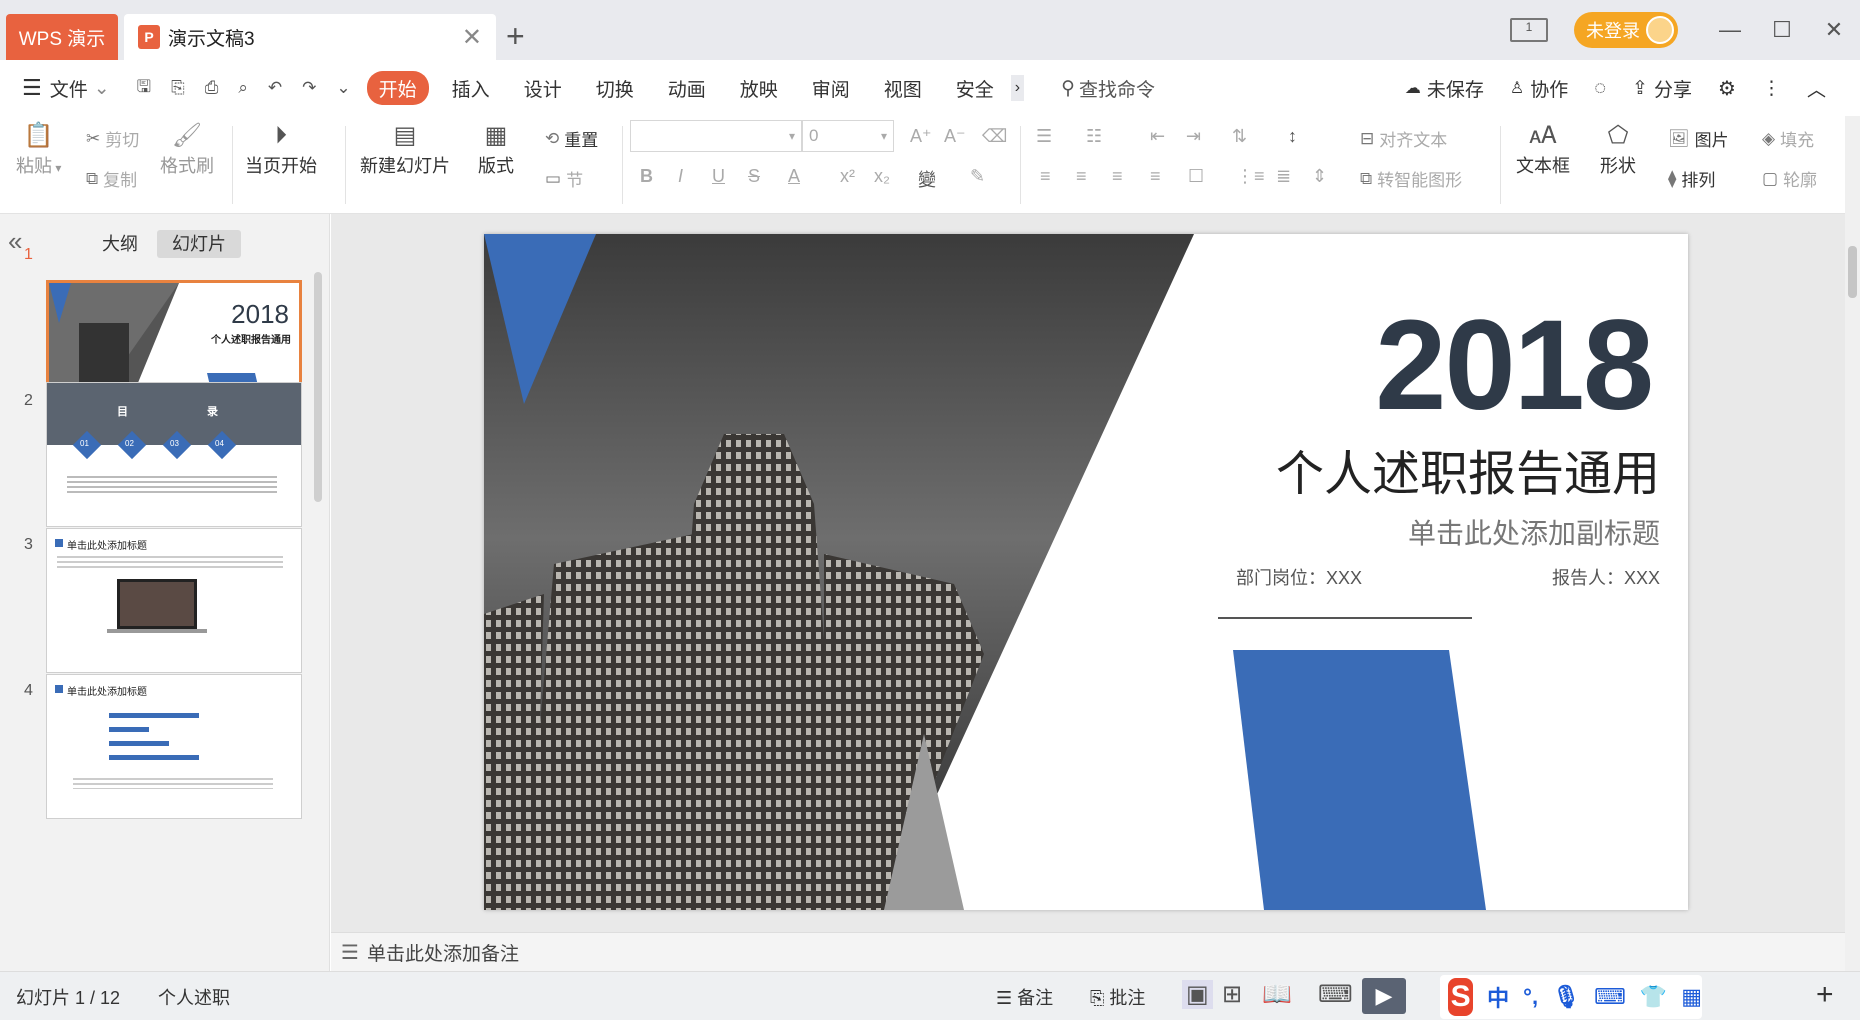  I want to click on text-direction-icon: ⇅, so click(1239, 136).